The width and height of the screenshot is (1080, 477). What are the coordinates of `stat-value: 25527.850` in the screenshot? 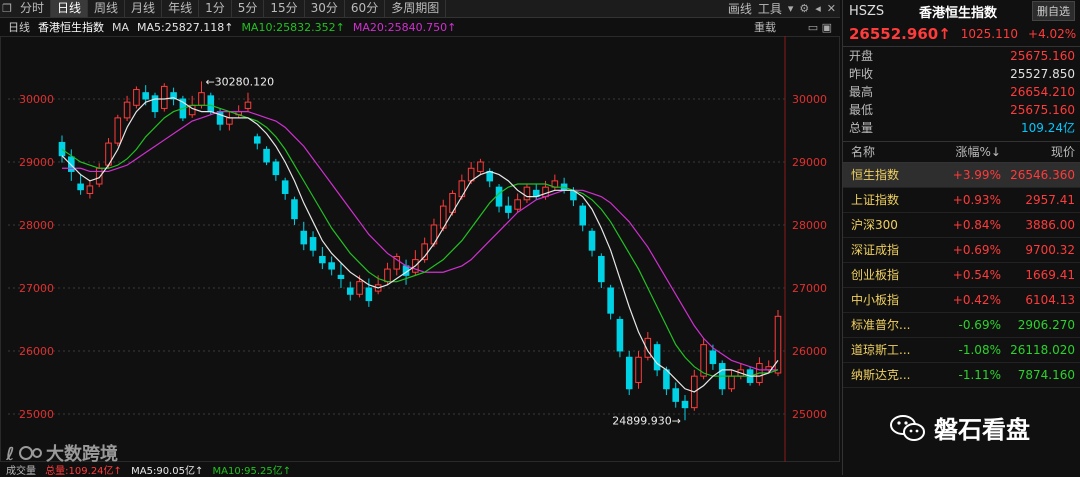 It's located at (1042, 74).